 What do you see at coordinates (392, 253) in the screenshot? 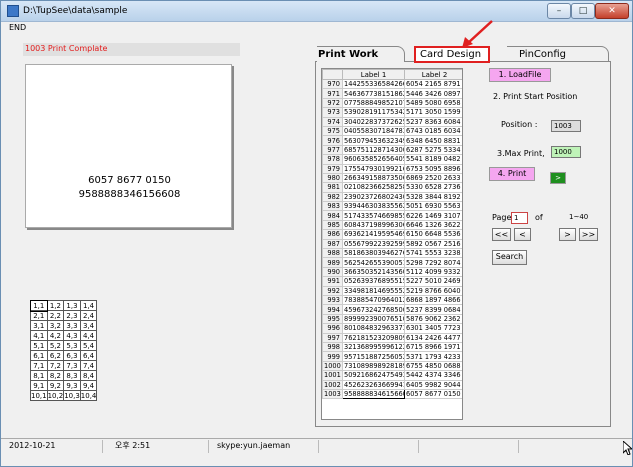
I see `table-row: 988 5818638039462767 5741 5553 3238` at bounding box center [392, 253].